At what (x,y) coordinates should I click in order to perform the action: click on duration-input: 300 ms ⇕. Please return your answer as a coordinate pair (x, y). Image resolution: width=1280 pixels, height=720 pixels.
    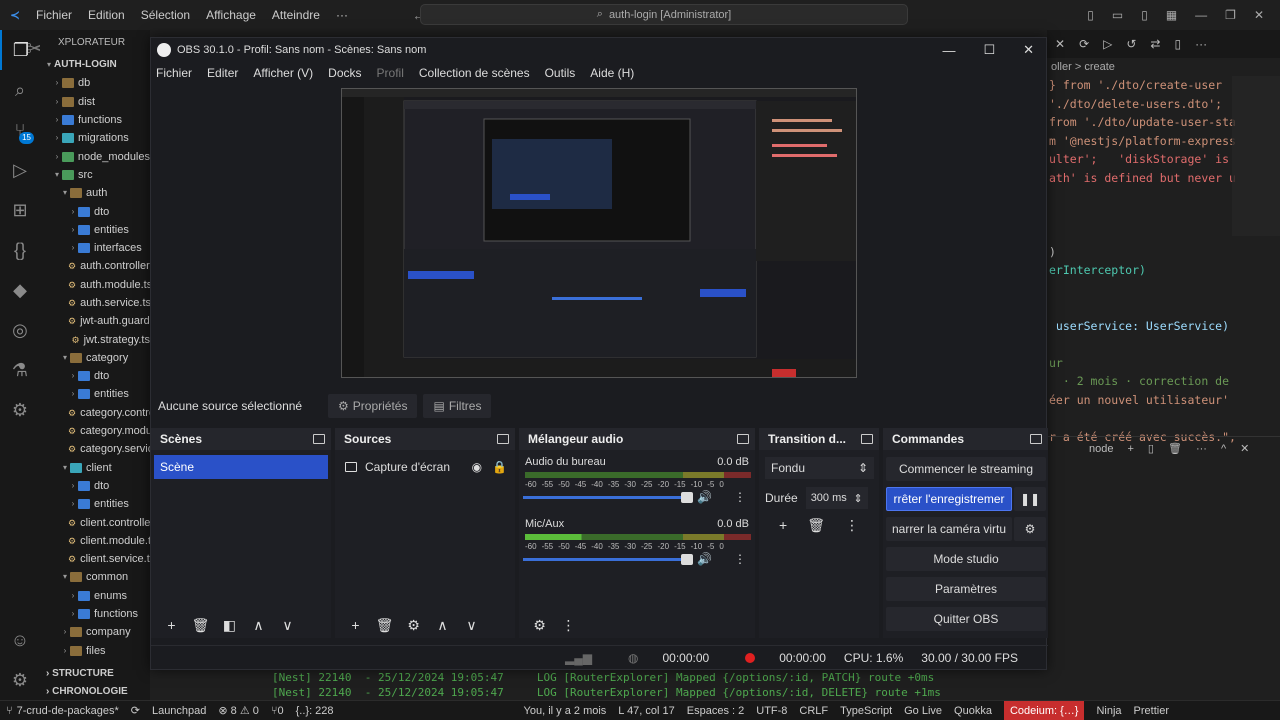
    Looking at the image, I should click on (836, 498).